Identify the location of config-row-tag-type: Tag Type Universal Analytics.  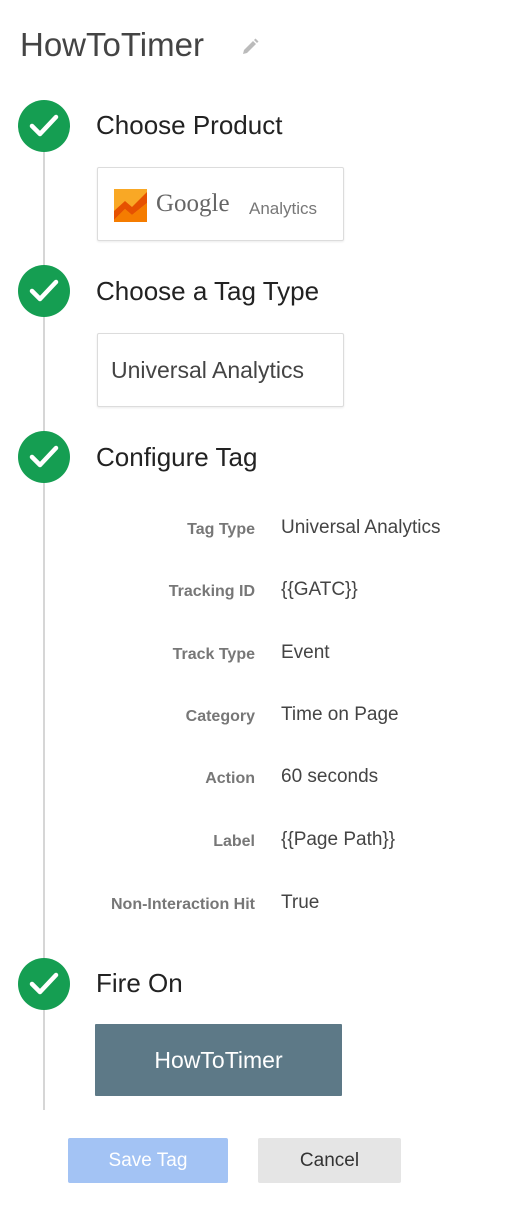
(255, 531).